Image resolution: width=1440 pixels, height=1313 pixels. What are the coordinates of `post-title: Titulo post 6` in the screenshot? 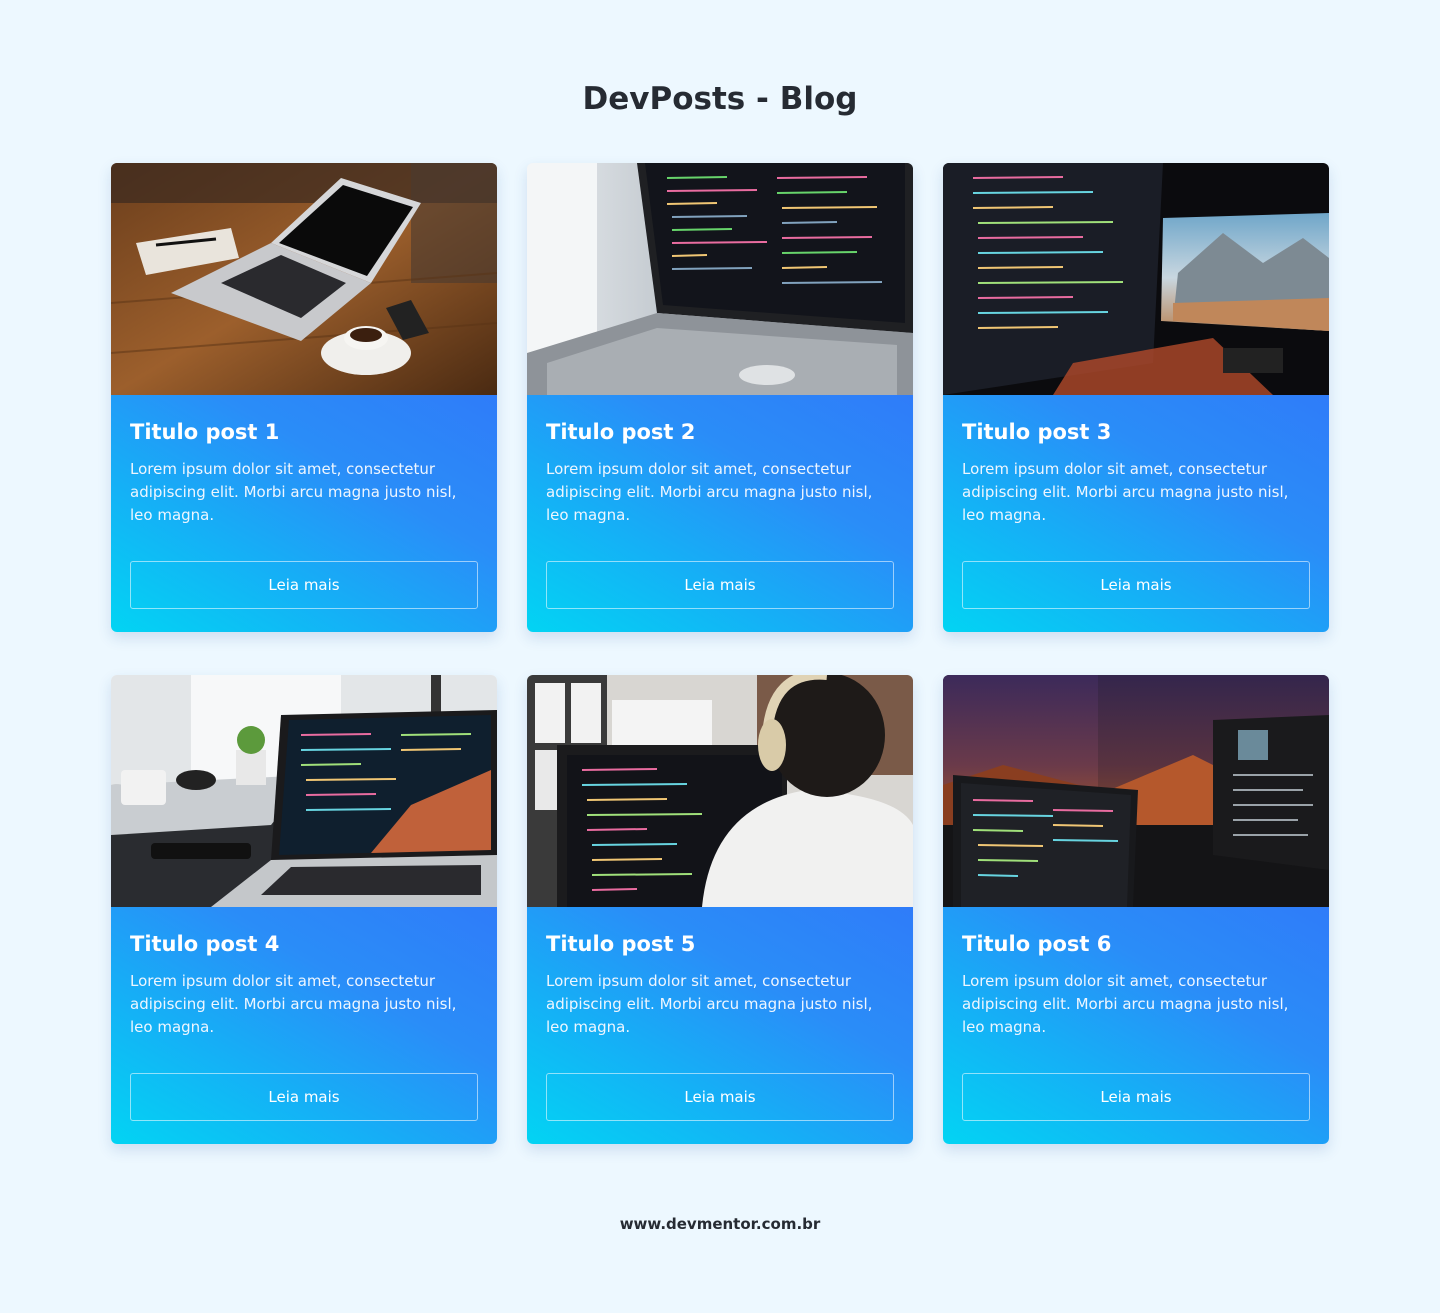 It's located at (1037, 944).